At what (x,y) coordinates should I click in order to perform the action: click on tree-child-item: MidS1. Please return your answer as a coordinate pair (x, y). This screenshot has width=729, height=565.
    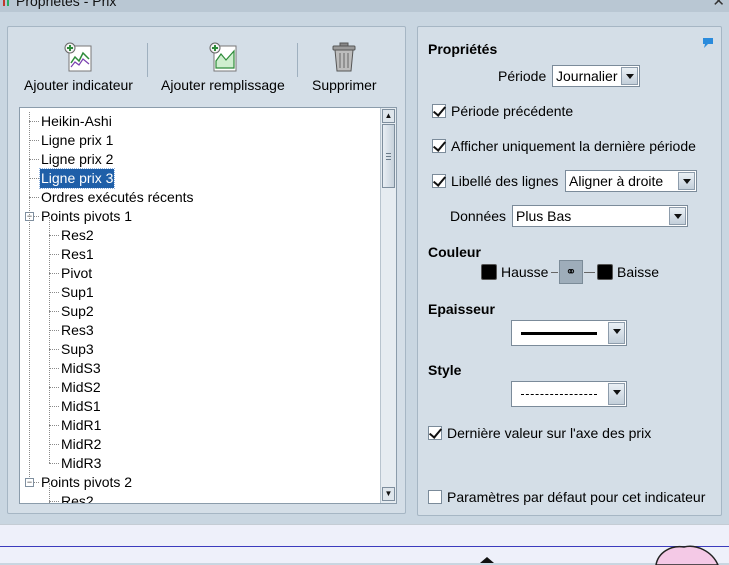
    Looking at the image, I should click on (200, 406).